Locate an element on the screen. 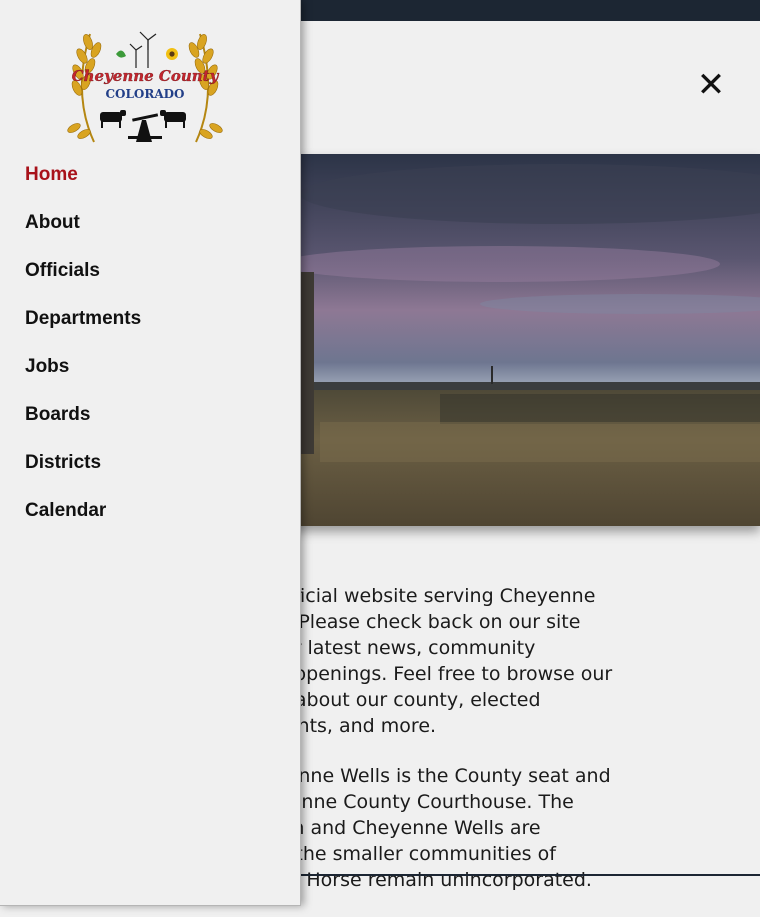  nav-item-jobs: Jobs is located at coordinates (83, 378).